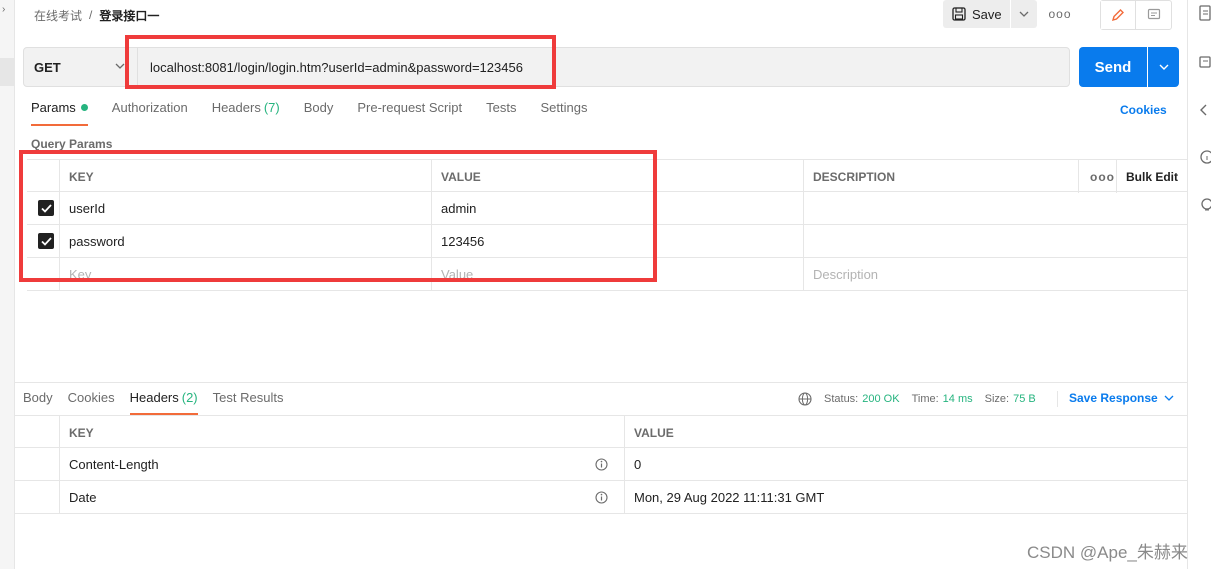  What do you see at coordinates (248, 402) in the screenshot?
I see `tab-test-results: Test Results` at bounding box center [248, 402].